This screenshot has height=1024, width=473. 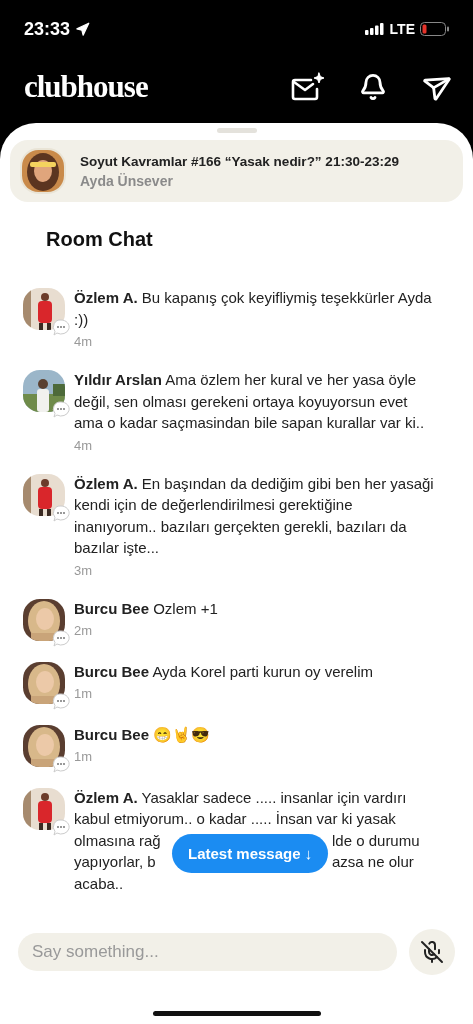 What do you see at coordinates (239, 161) in the screenshot?
I see `room-title: Soyut Kavramlar #166 “Yasak nedir?” 21:30-23:29` at bounding box center [239, 161].